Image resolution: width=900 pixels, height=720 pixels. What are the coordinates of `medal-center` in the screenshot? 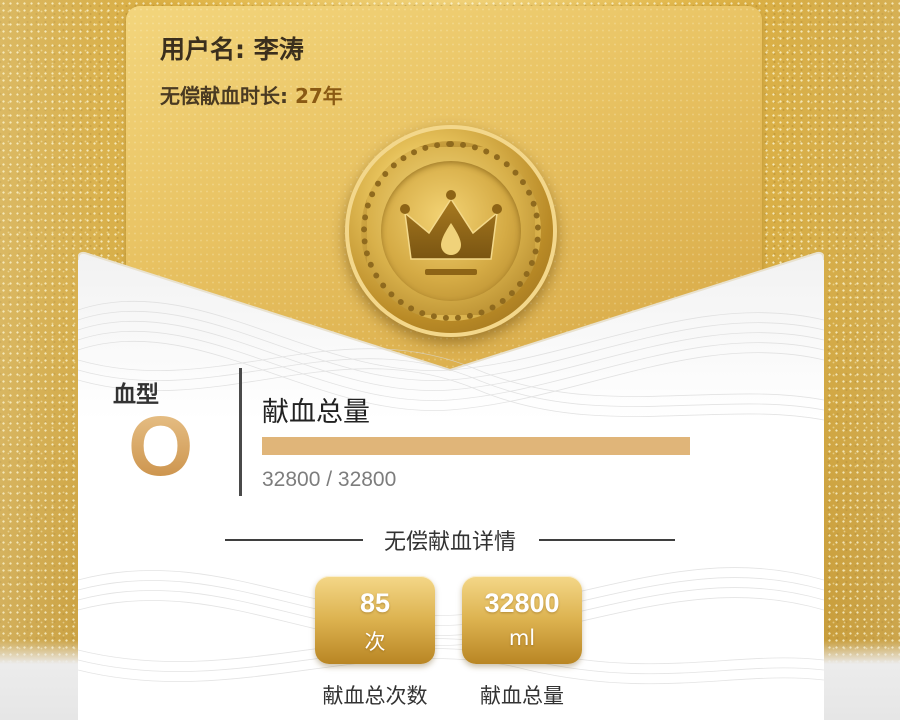 It's located at (451, 231).